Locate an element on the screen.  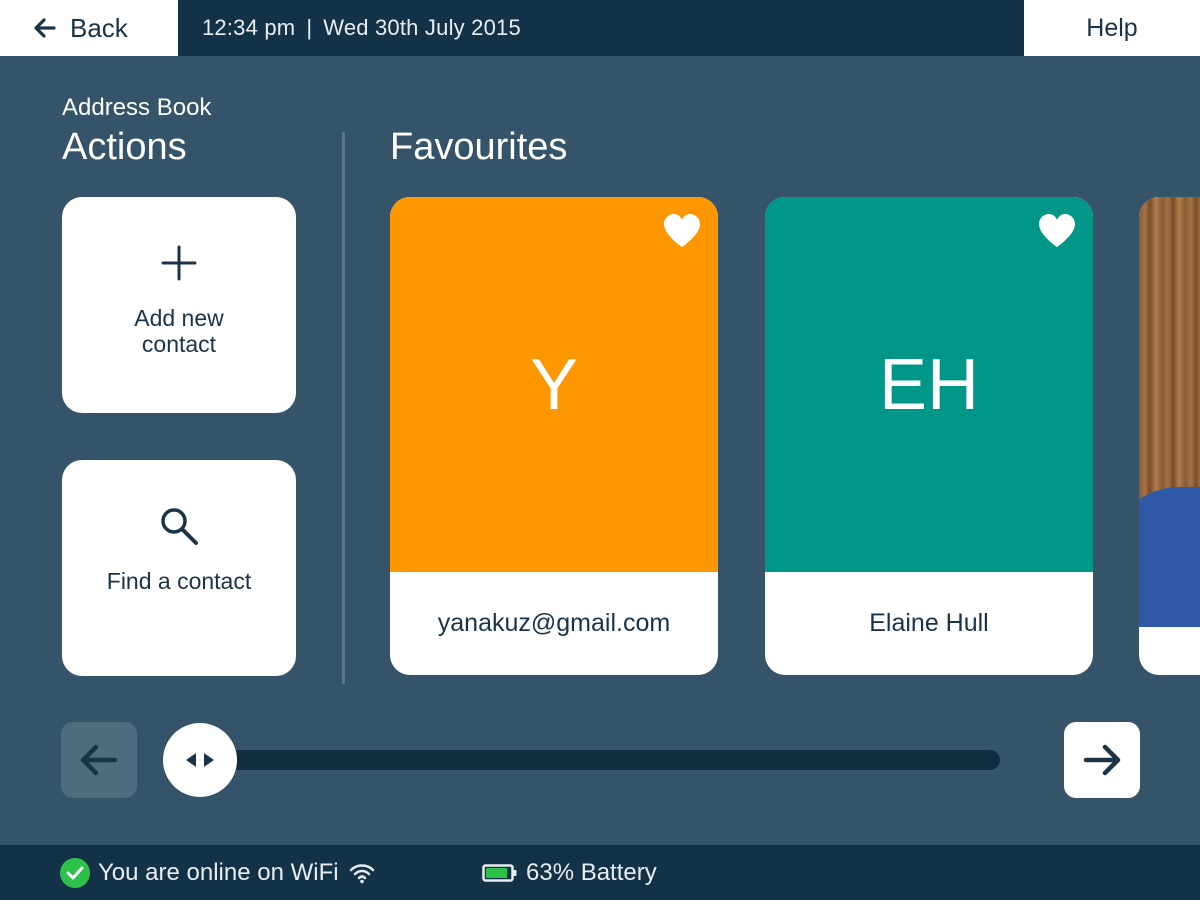
contact-name: Elaine Hull is located at coordinates (929, 623).